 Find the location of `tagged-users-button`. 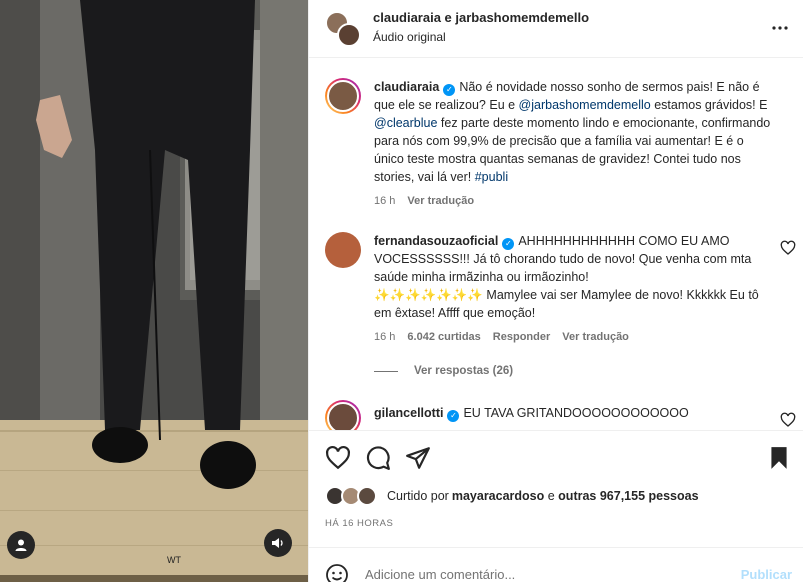

tagged-users-button is located at coordinates (21, 545).